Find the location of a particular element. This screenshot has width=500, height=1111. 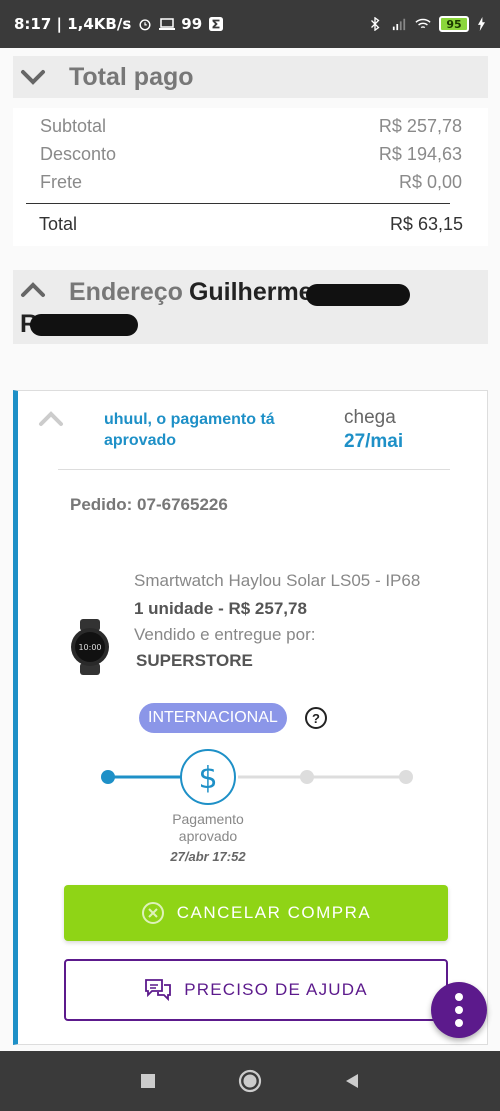

total-row: Total R$ 63,15 is located at coordinates (251, 224).